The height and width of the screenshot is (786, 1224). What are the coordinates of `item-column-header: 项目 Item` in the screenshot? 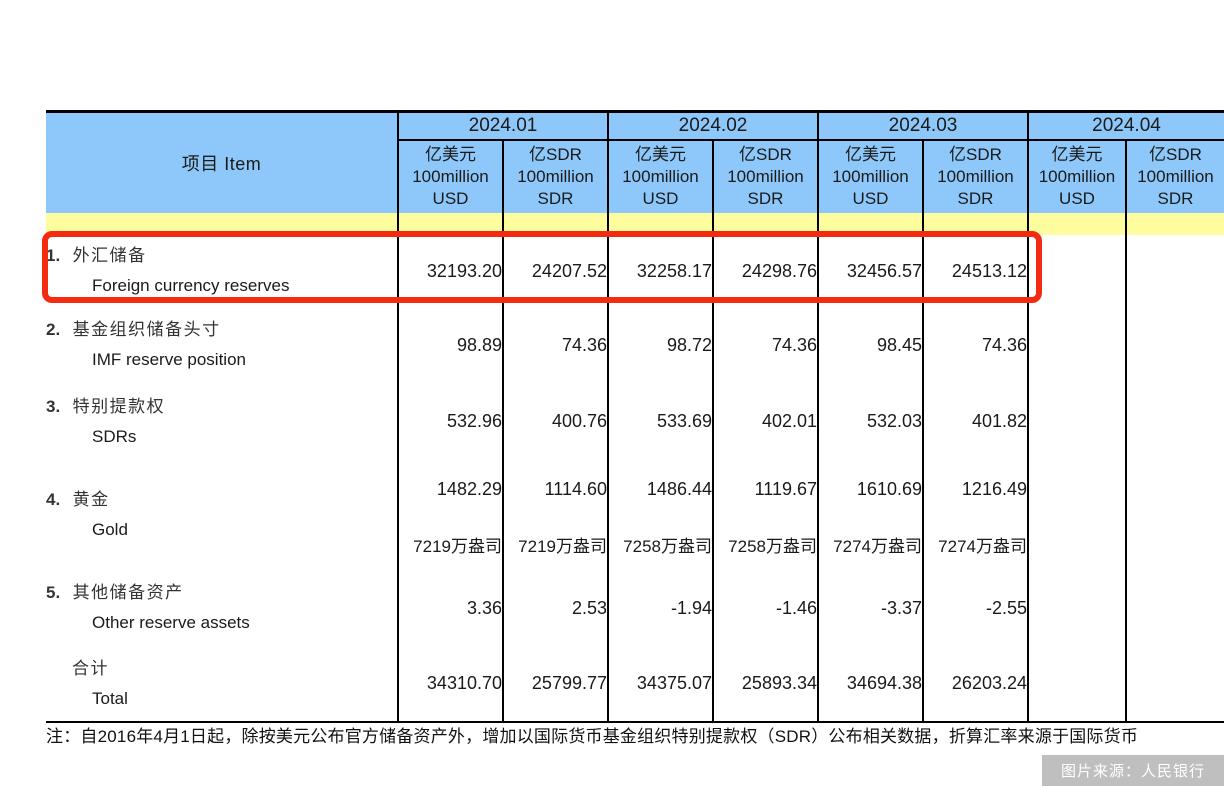 It's located at (222, 161).